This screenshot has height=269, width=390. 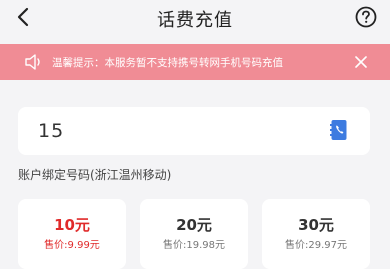 What do you see at coordinates (51, 131) in the screenshot?
I see `phone-number-input: 15` at bounding box center [51, 131].